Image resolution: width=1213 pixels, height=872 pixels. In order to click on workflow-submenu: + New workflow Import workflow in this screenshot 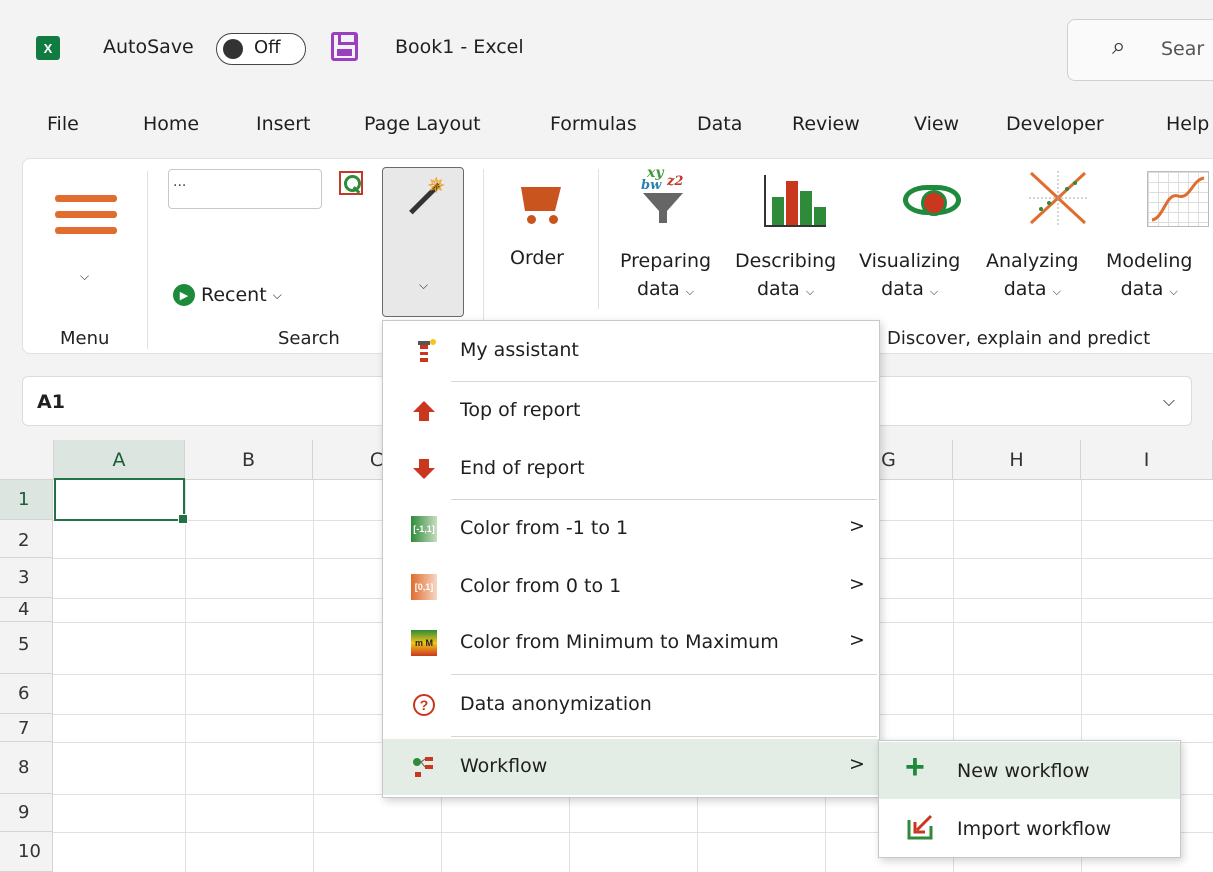, I will do `click(1029, 799)`.